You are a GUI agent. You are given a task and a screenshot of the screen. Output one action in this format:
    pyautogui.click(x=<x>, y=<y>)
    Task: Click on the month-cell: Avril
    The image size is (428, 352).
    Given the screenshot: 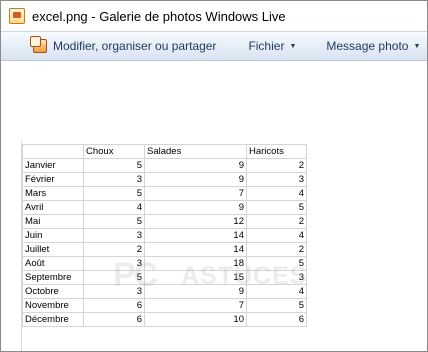 What is the action you would take?
    pyautogui.click(x=53, y=207)
    